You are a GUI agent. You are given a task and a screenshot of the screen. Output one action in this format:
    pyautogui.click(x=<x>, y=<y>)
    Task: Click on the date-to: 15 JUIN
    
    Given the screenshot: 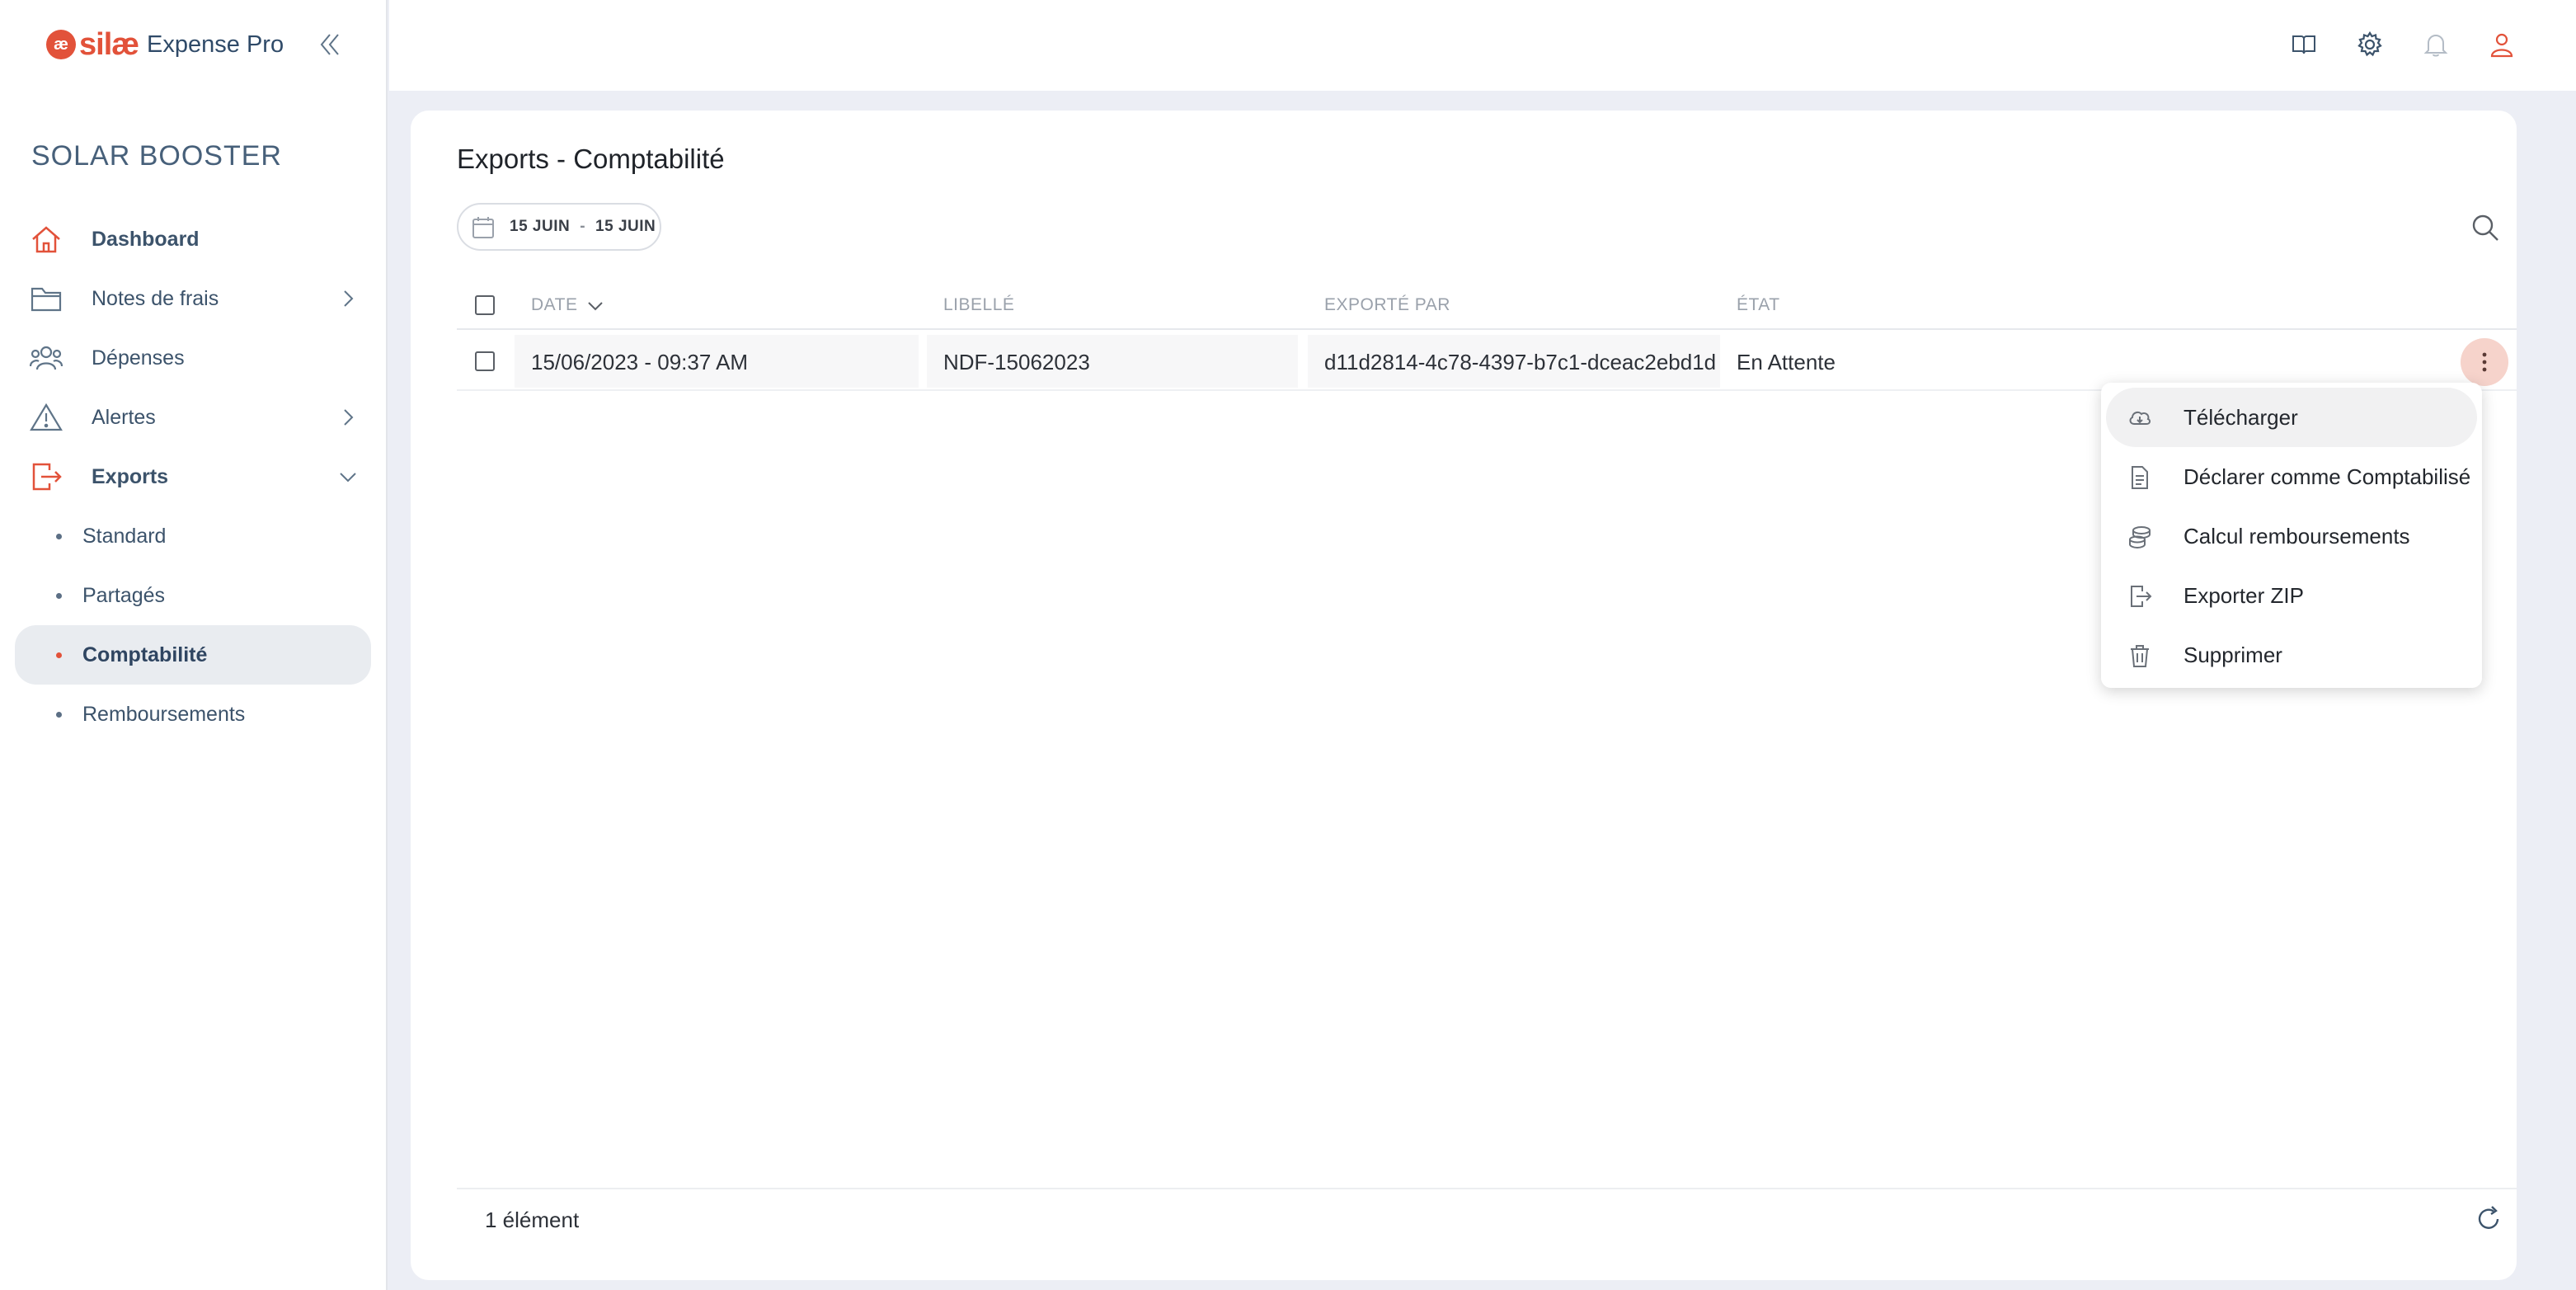 What is the action you would take?
    pyautogui.click(x=625, y=227)
    